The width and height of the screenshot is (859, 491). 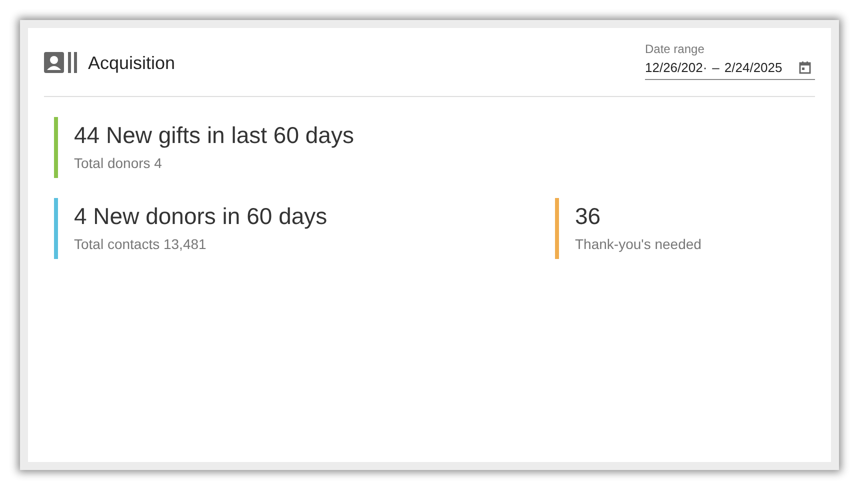 I want to click on card-title: Acquisition, so click(x=132, y=63).